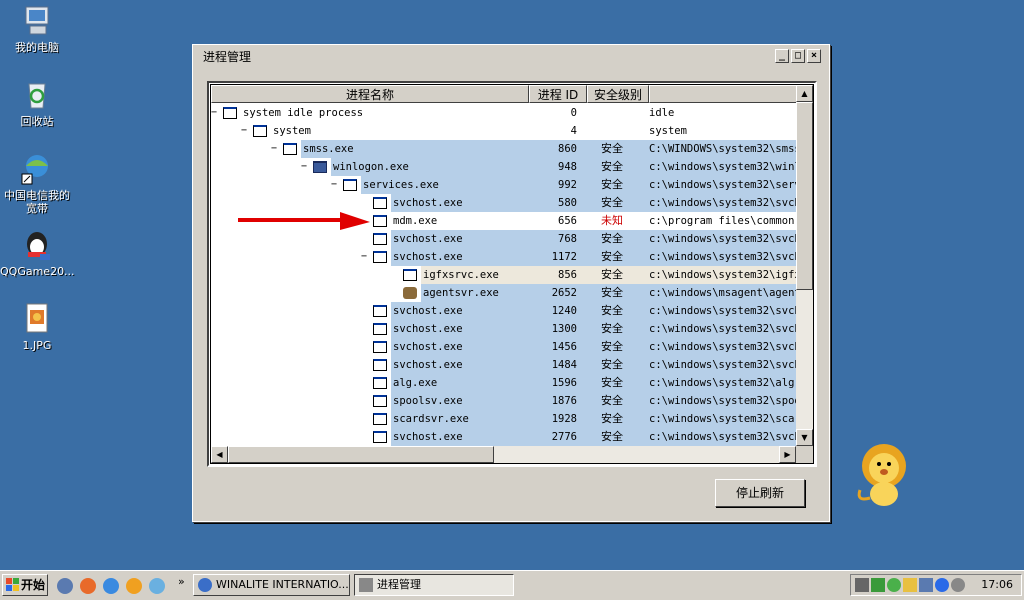 This screenshot has height=600, width=1024. I want to click on horizontal-scrollbar: ◀ ▶, so click(503, 454).